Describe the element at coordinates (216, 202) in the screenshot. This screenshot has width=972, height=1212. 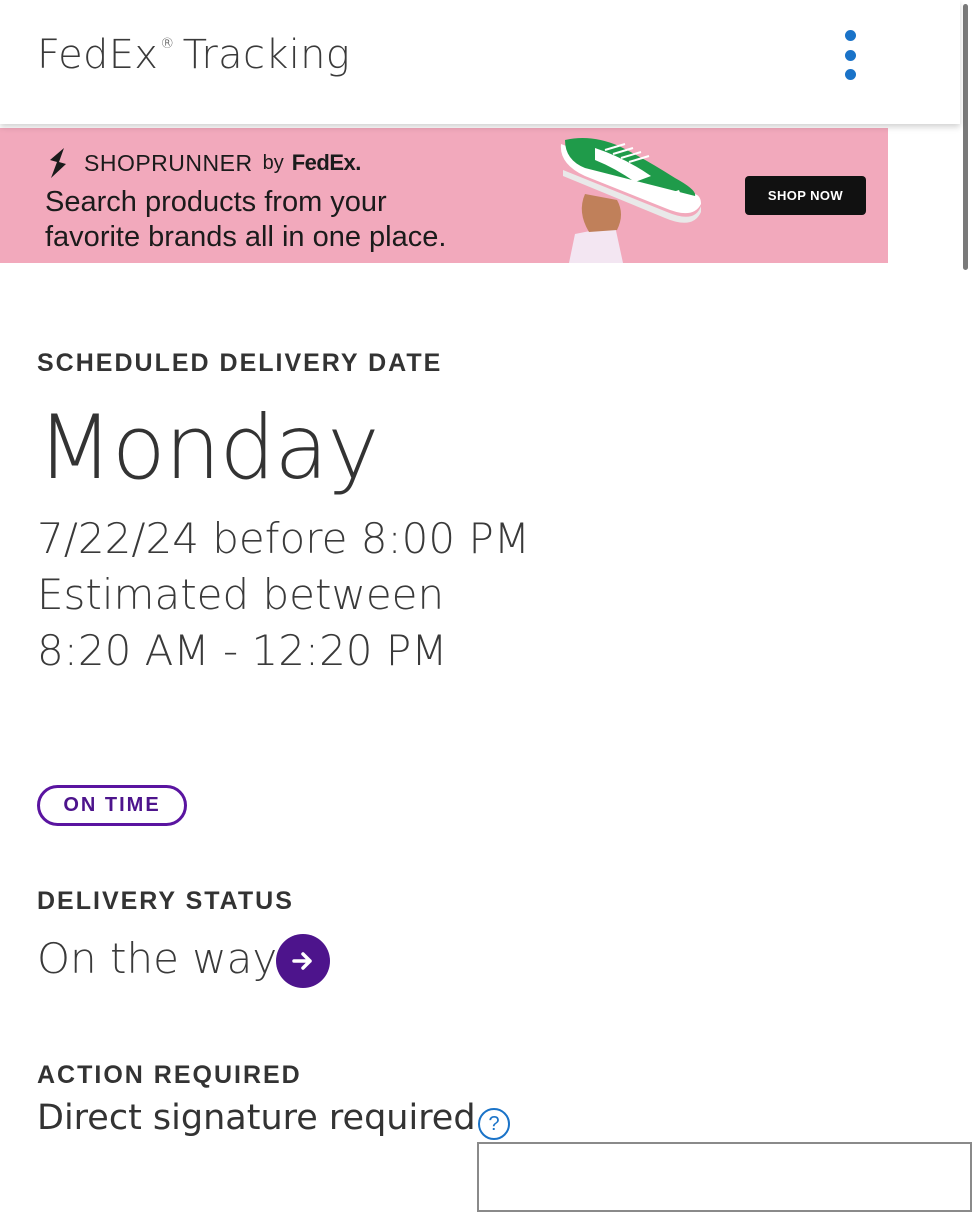
I see `banner-line-1: Search products from your` at that location.